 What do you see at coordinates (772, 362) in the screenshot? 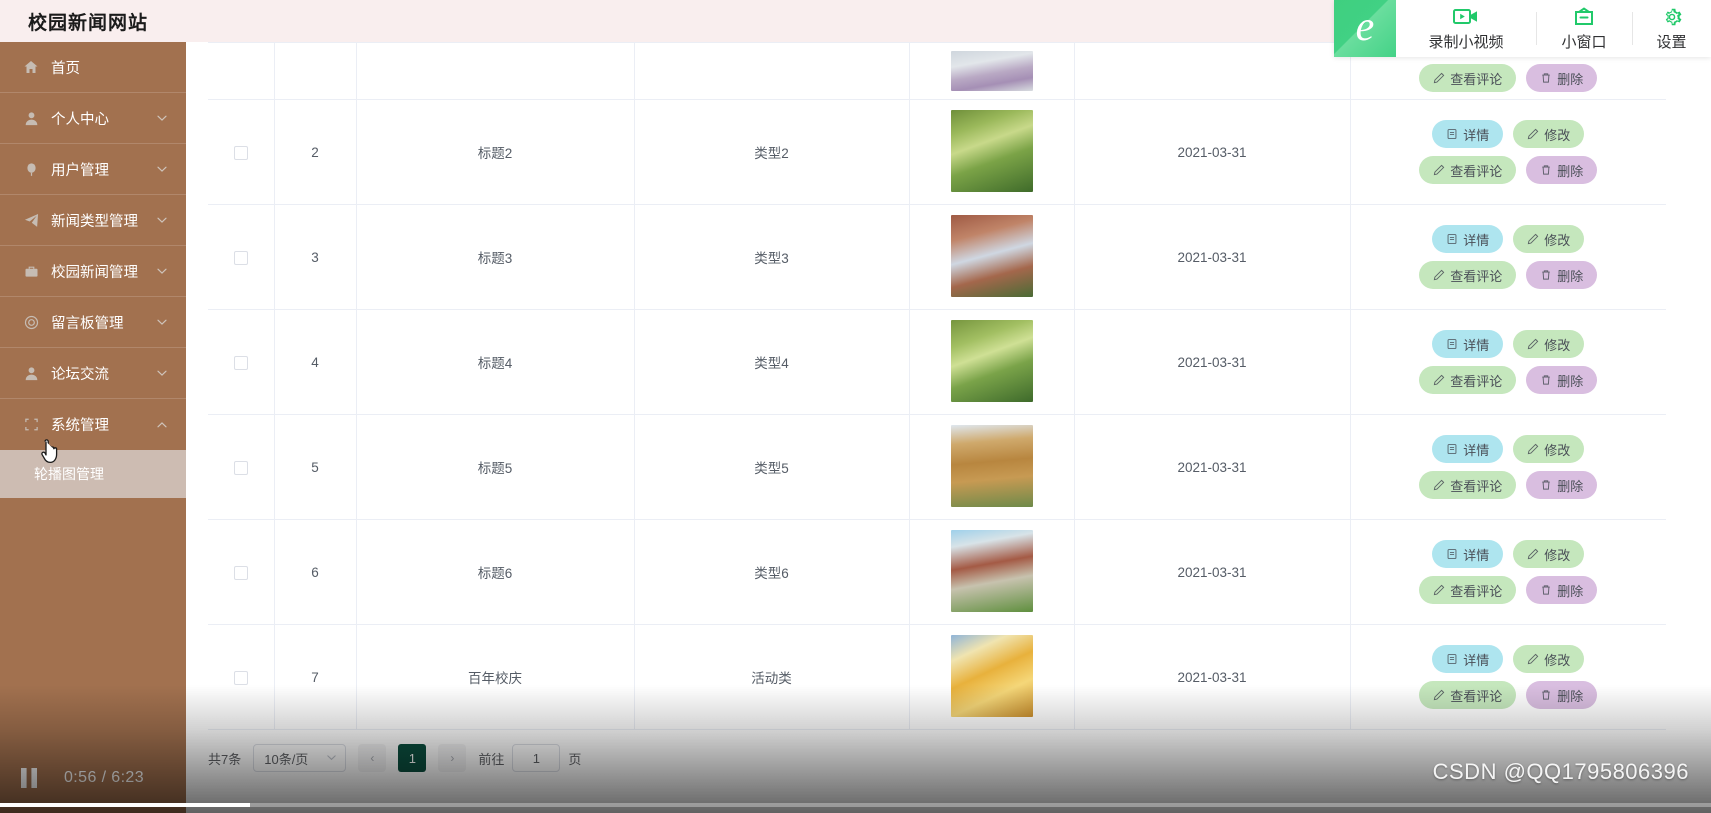
I see `row-type-cell: 类型4` at bounding box center [772, 362].